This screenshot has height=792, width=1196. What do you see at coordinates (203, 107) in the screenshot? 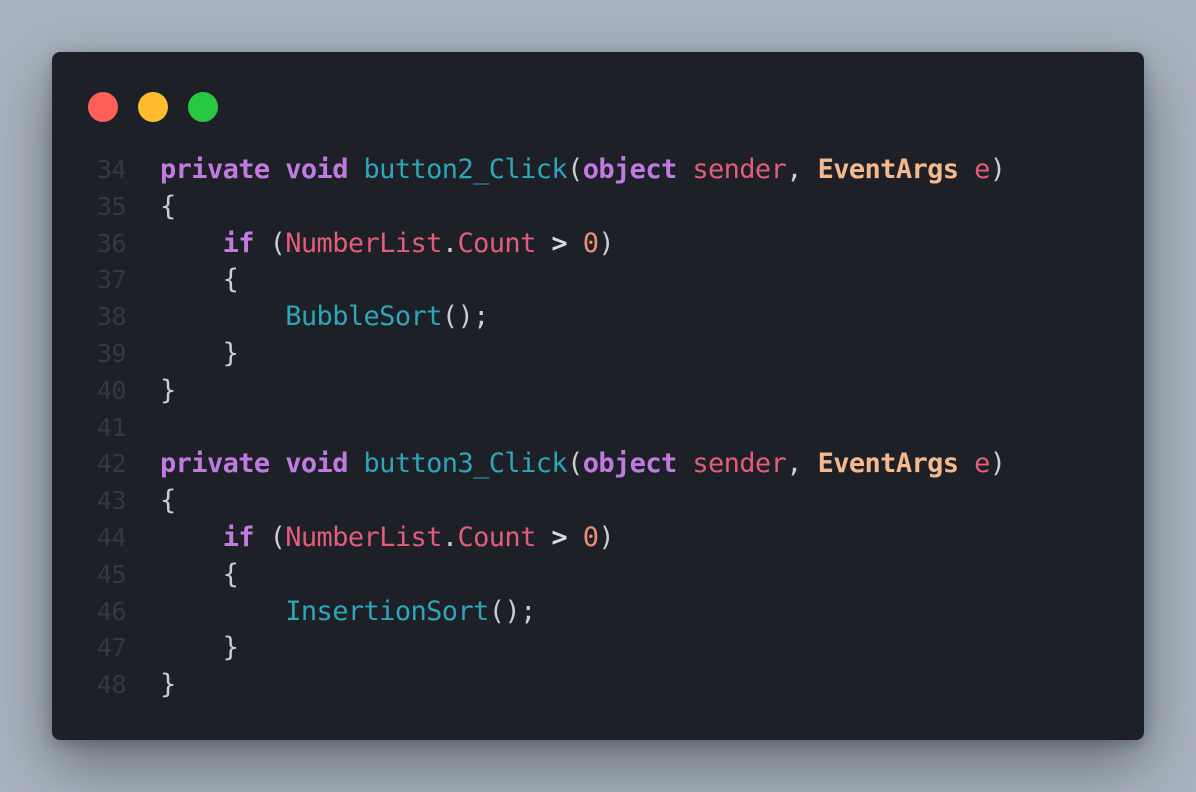
I see `zoom-dot-icon` at bounding box center [203, 107].